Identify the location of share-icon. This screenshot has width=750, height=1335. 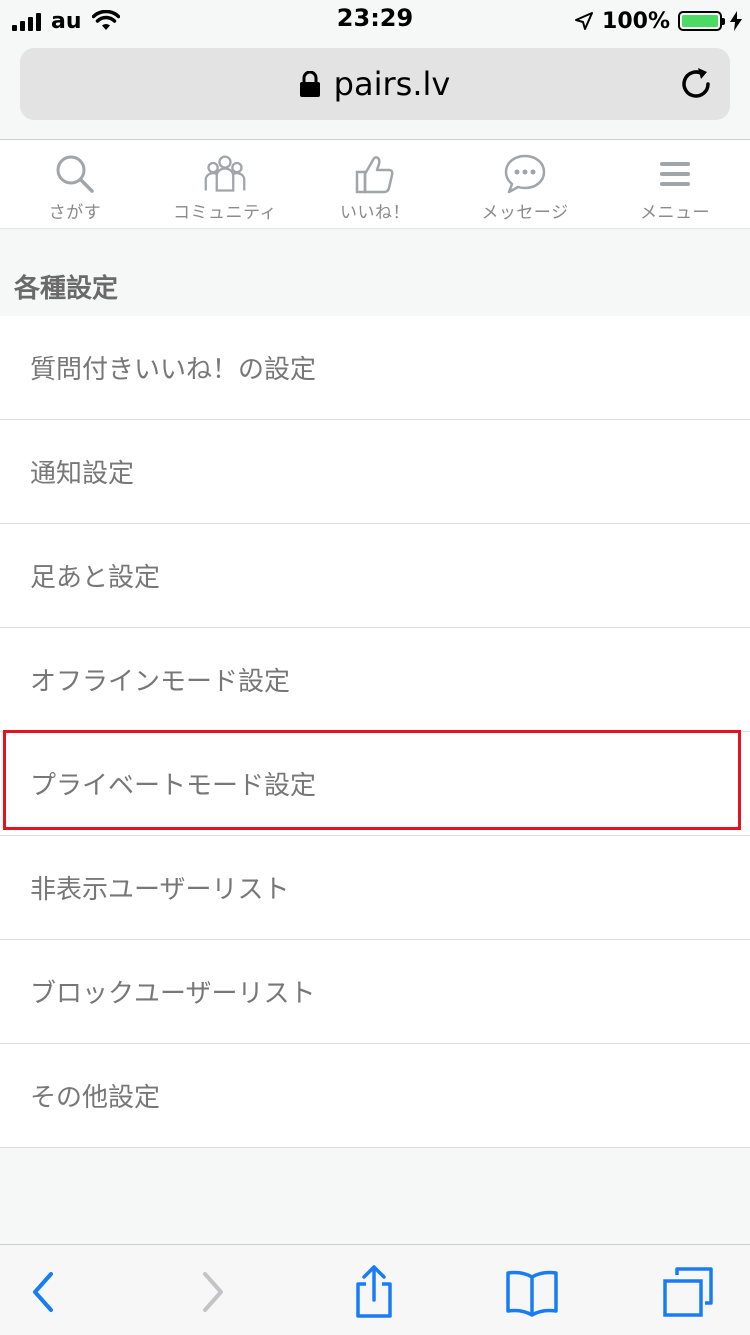
(374, 1291).